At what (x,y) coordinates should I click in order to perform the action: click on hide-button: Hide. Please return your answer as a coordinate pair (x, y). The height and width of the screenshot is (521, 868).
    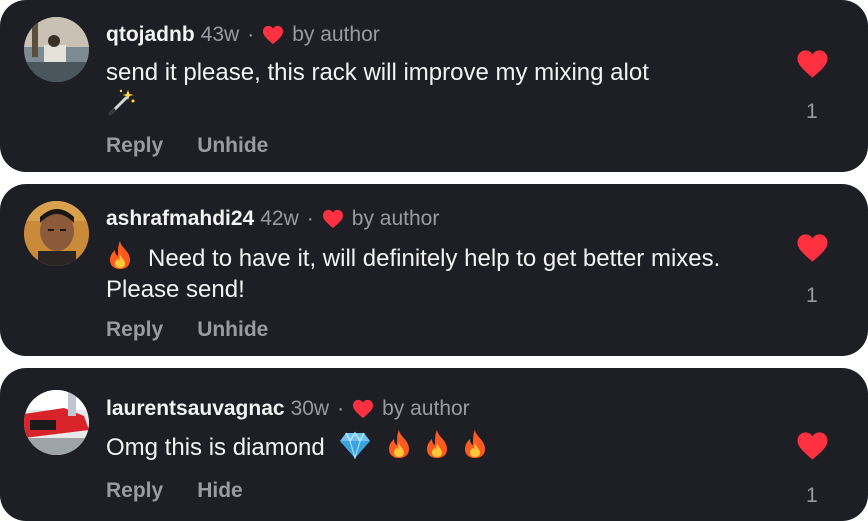
    Looking at the image, I should click on (220, 491).